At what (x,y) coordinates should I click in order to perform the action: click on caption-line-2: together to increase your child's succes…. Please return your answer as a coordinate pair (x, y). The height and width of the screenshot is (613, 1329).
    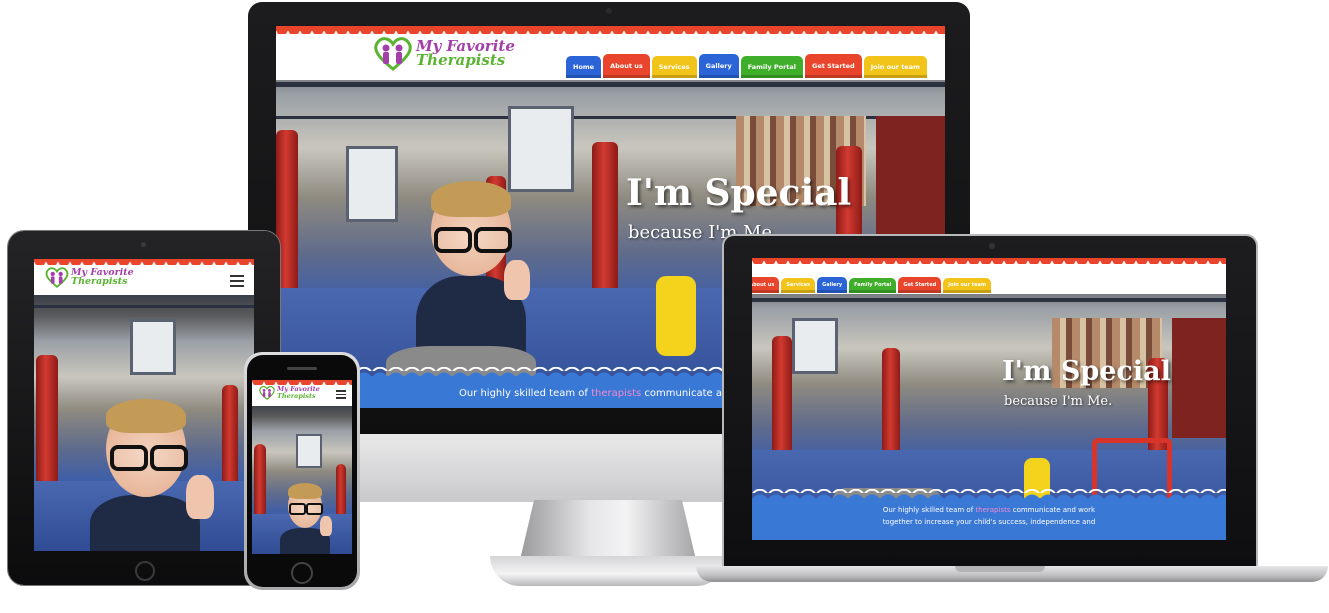
    Looking at the image, I should click on (989, 522).